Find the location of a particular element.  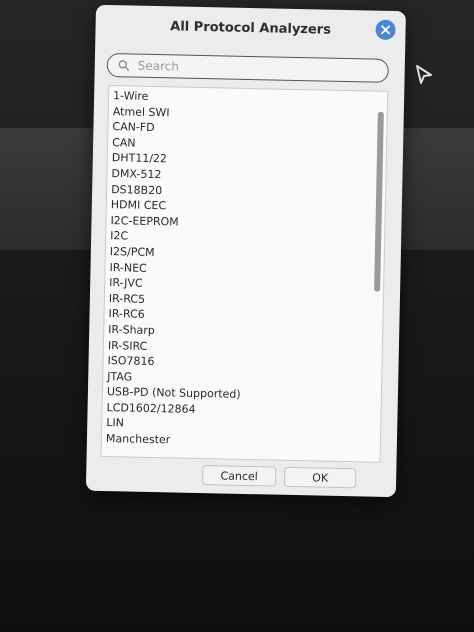

search-input is located at coordinates (252, 68).